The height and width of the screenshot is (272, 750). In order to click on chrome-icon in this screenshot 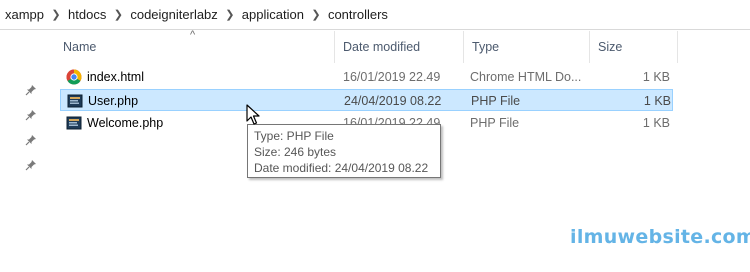, I will do `click(74, 77)`.